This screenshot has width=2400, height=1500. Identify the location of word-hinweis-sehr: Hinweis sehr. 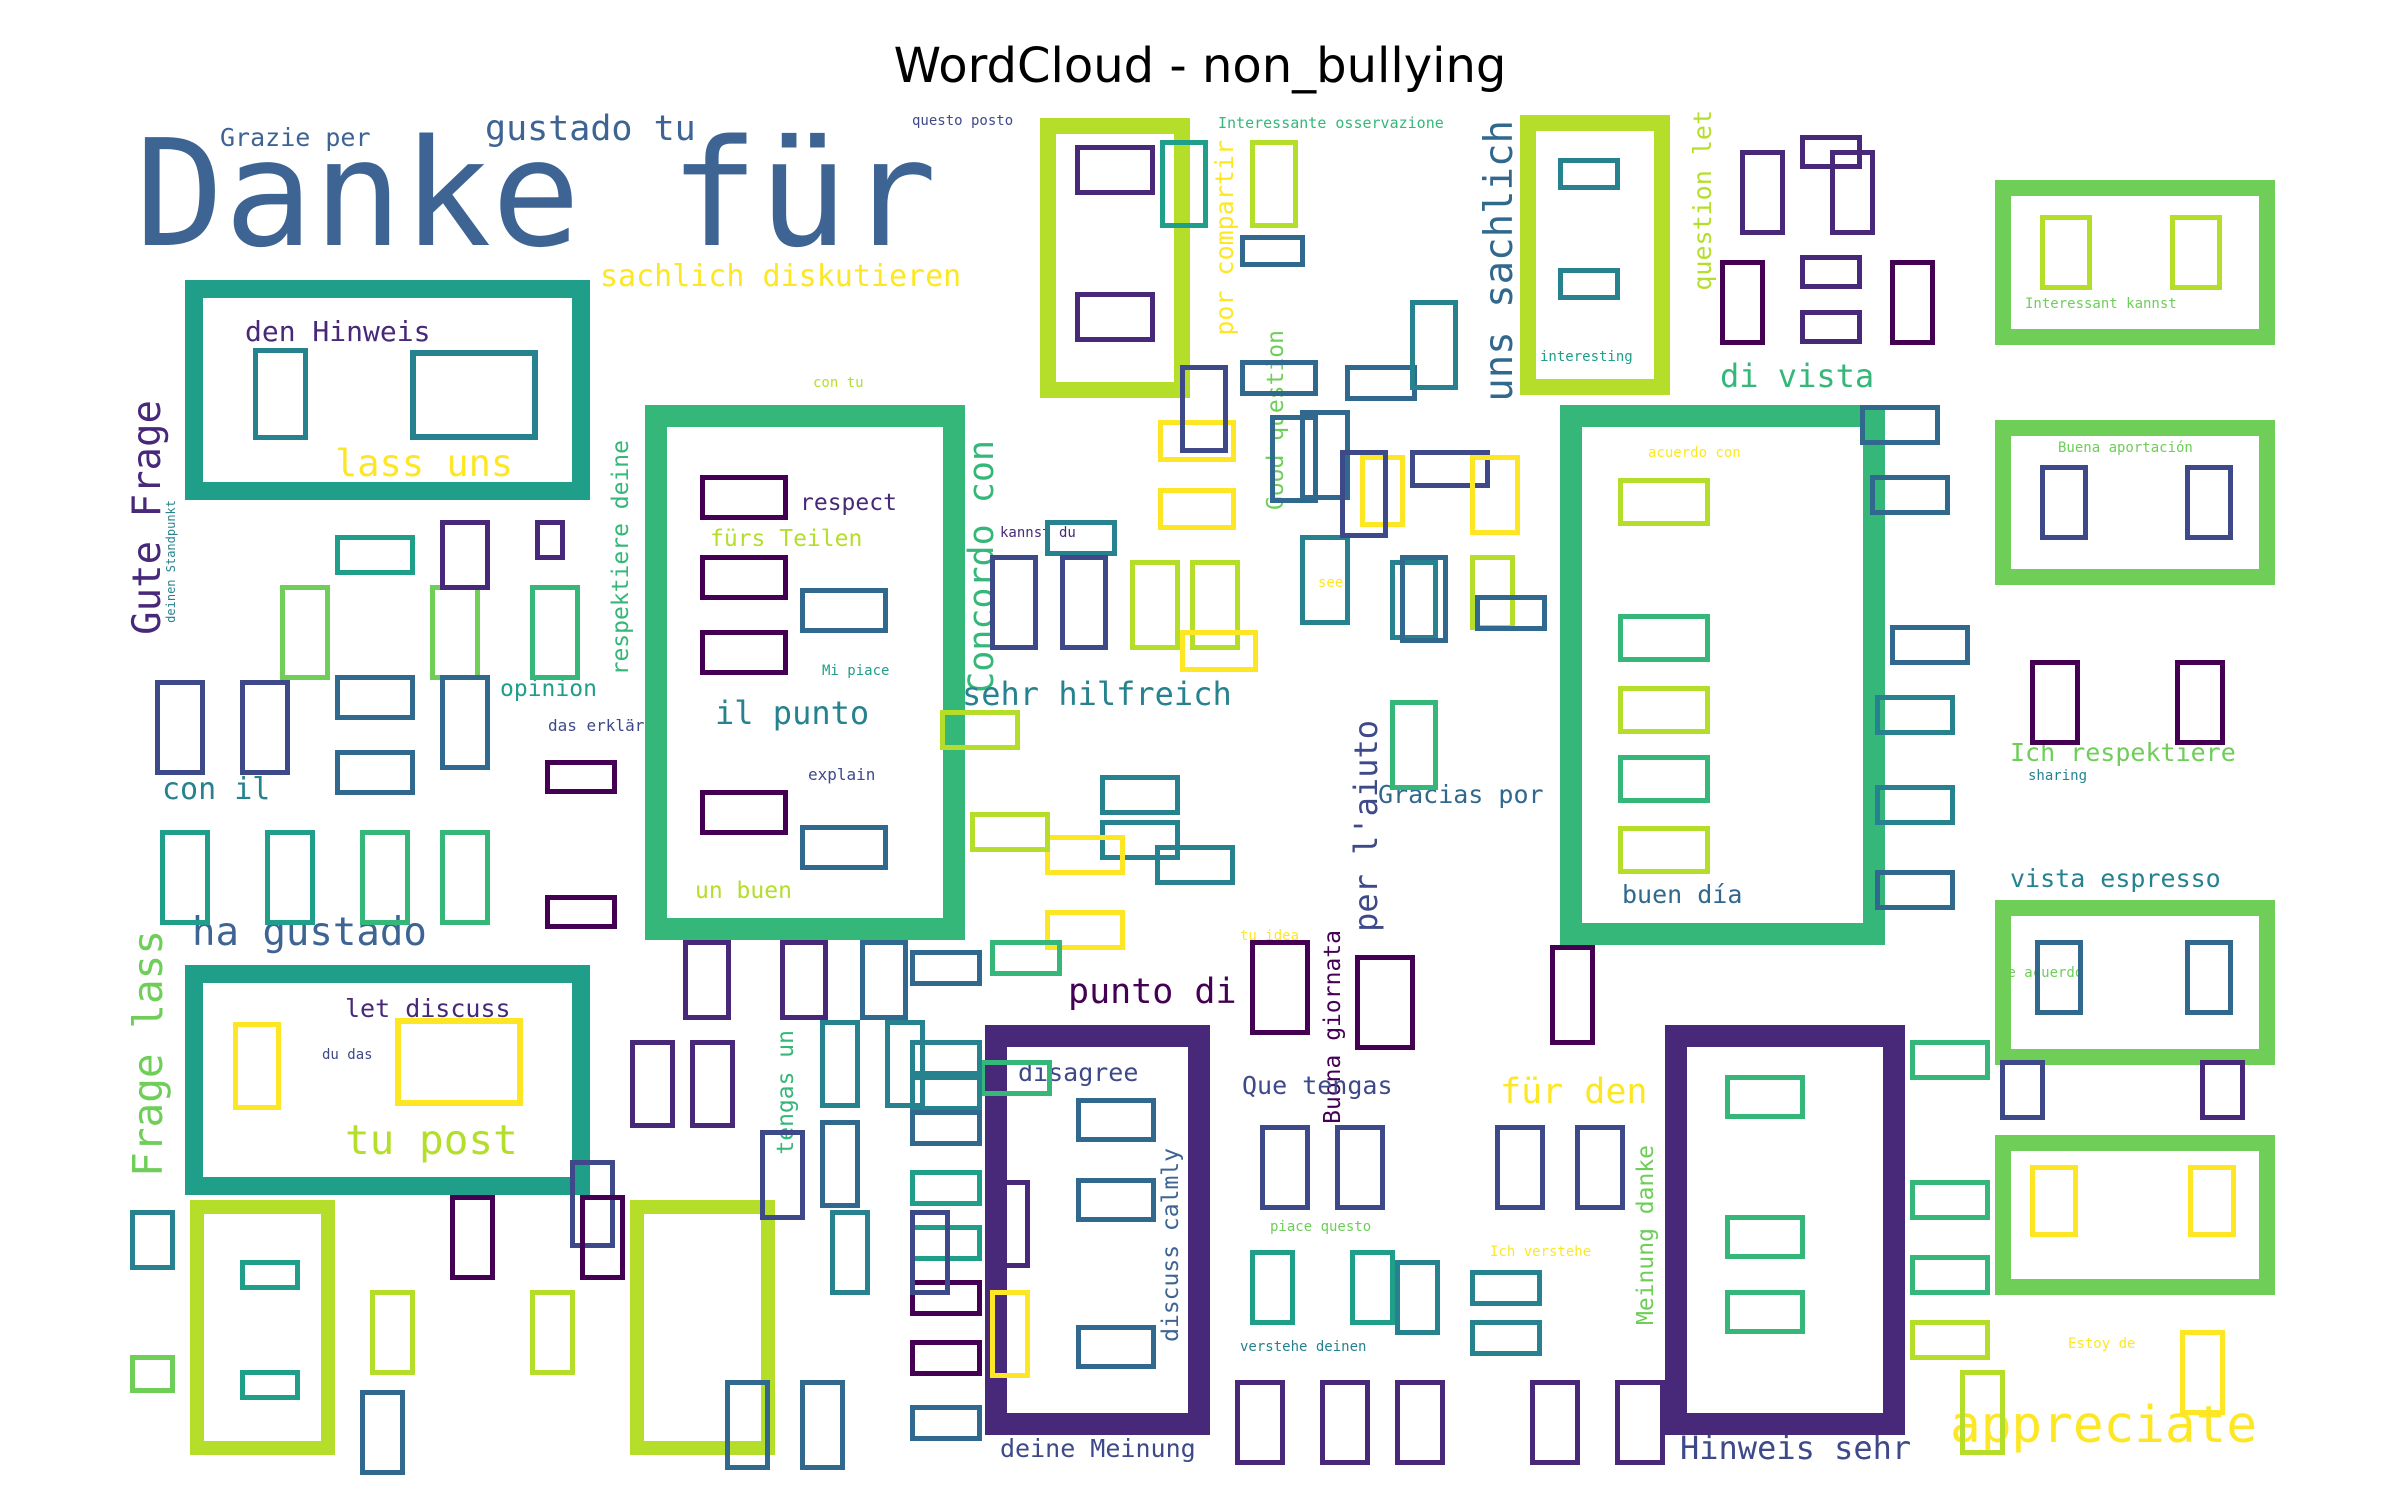
(1796, 1448).